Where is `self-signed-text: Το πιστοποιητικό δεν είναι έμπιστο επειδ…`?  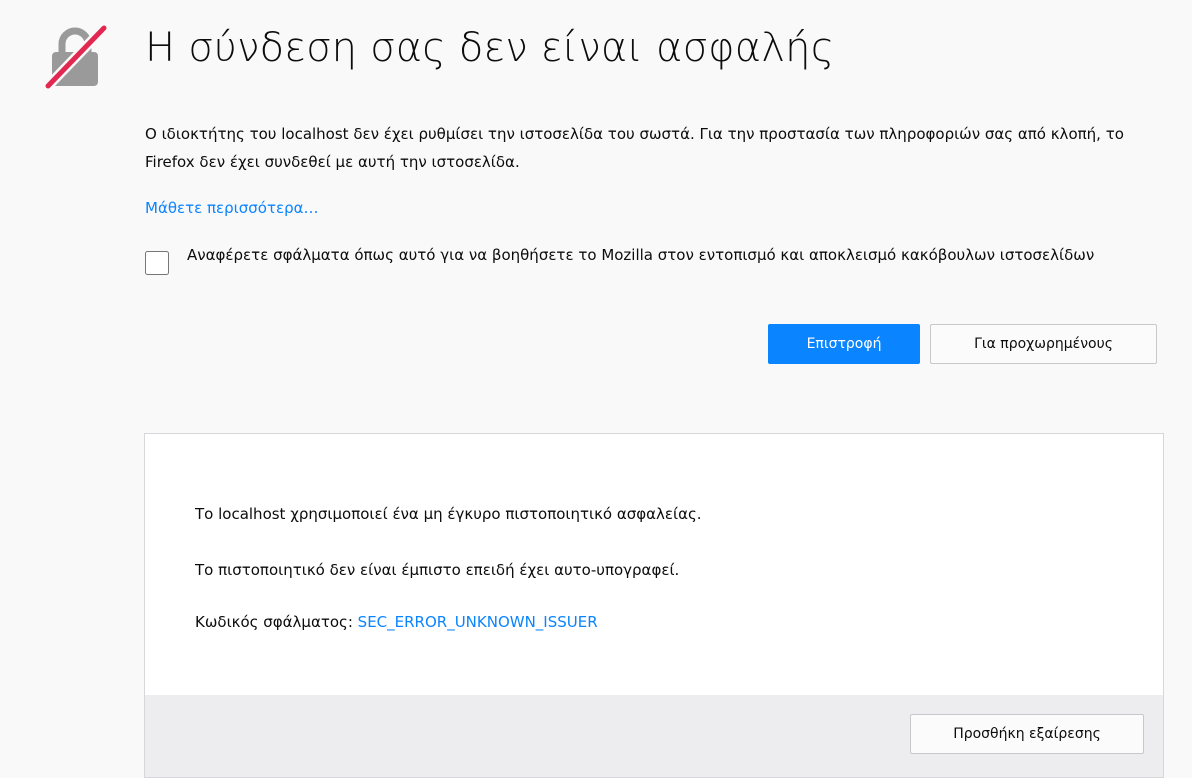
self-signed-text: Το πιστοποιητικό δεν είναι έμπιστο επειδ… is located at coordinates (437, 570).